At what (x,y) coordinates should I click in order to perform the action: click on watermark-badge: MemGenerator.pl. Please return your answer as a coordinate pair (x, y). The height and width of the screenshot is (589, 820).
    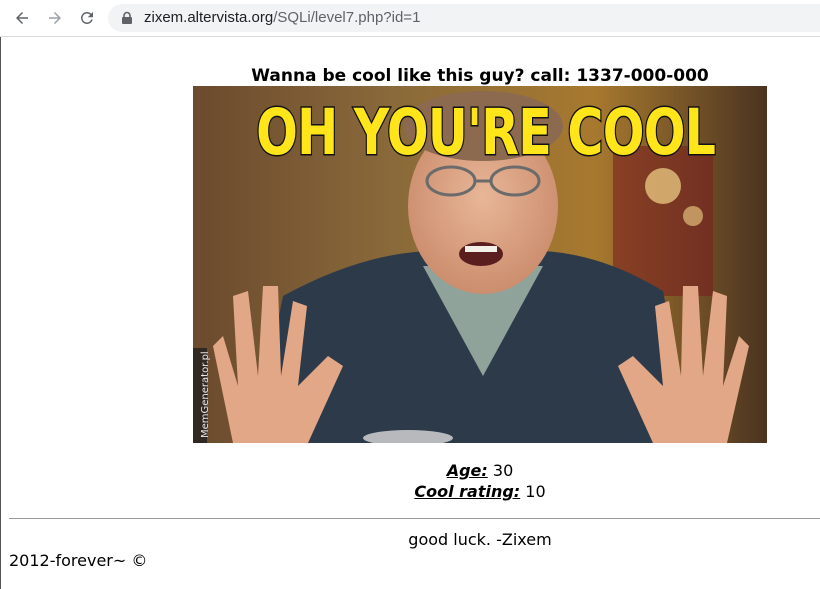
    Looking at the image, I should click on (202, 395).